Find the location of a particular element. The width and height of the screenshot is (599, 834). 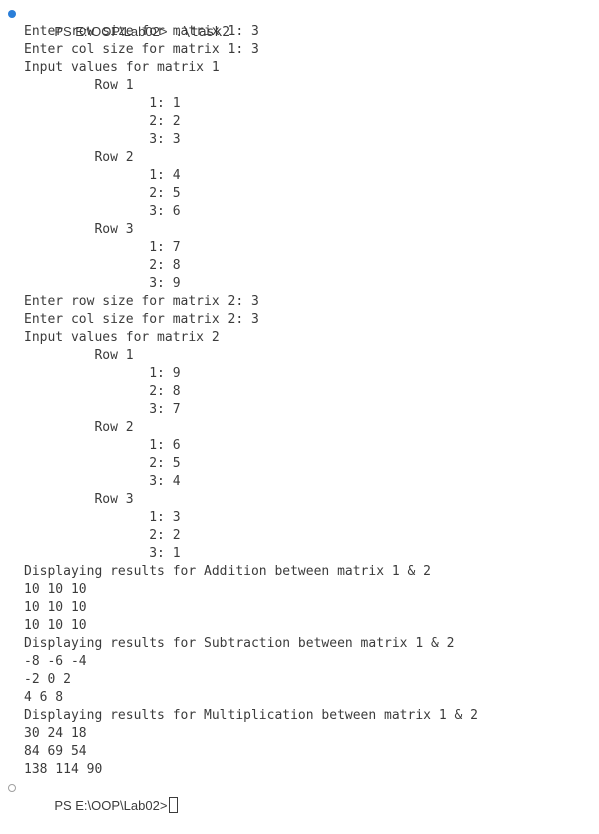

command-idle-dot-icon is located at coordinates (12, 788).